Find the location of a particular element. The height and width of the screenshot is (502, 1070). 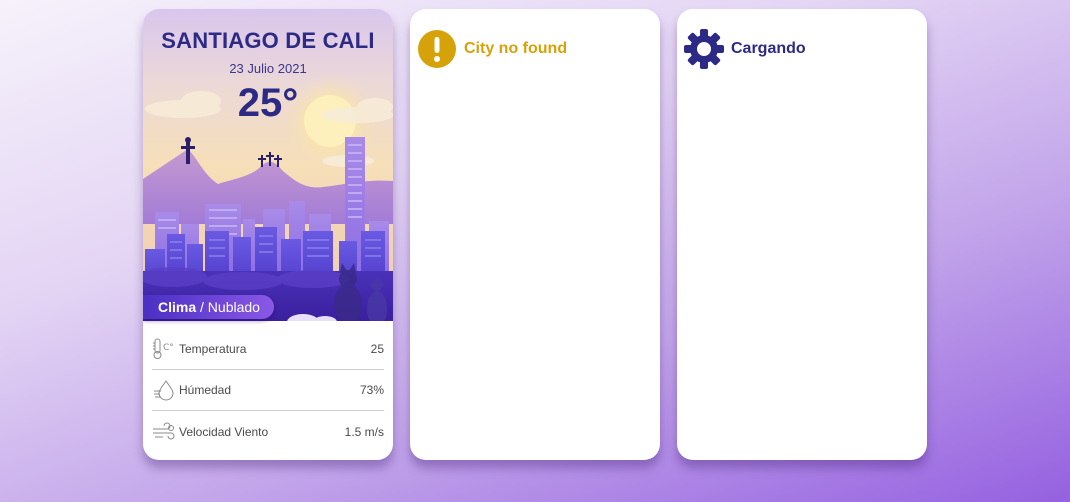

detail-row-wind: Velocidad Viento 1.5 m/s is located at coordinates (268, 431).